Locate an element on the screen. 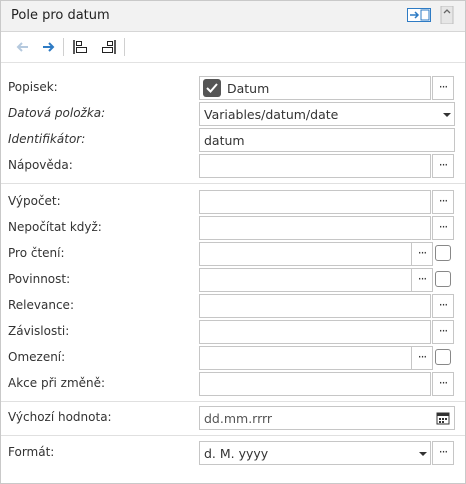  row-akce-pri-zmene: Akce při změně: ··· is located at coordinates (233, 384).